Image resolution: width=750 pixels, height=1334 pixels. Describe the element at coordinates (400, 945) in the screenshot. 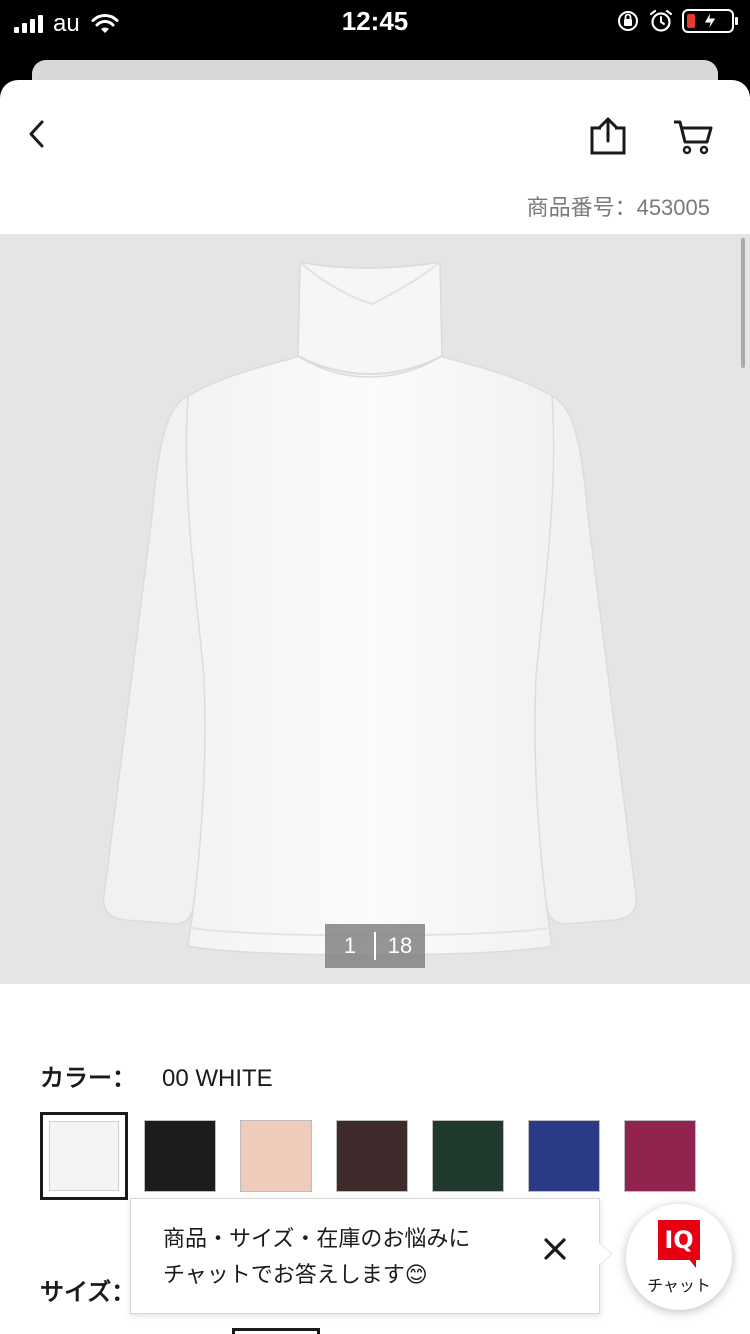

I see `image-counter-total: 18` at that location.